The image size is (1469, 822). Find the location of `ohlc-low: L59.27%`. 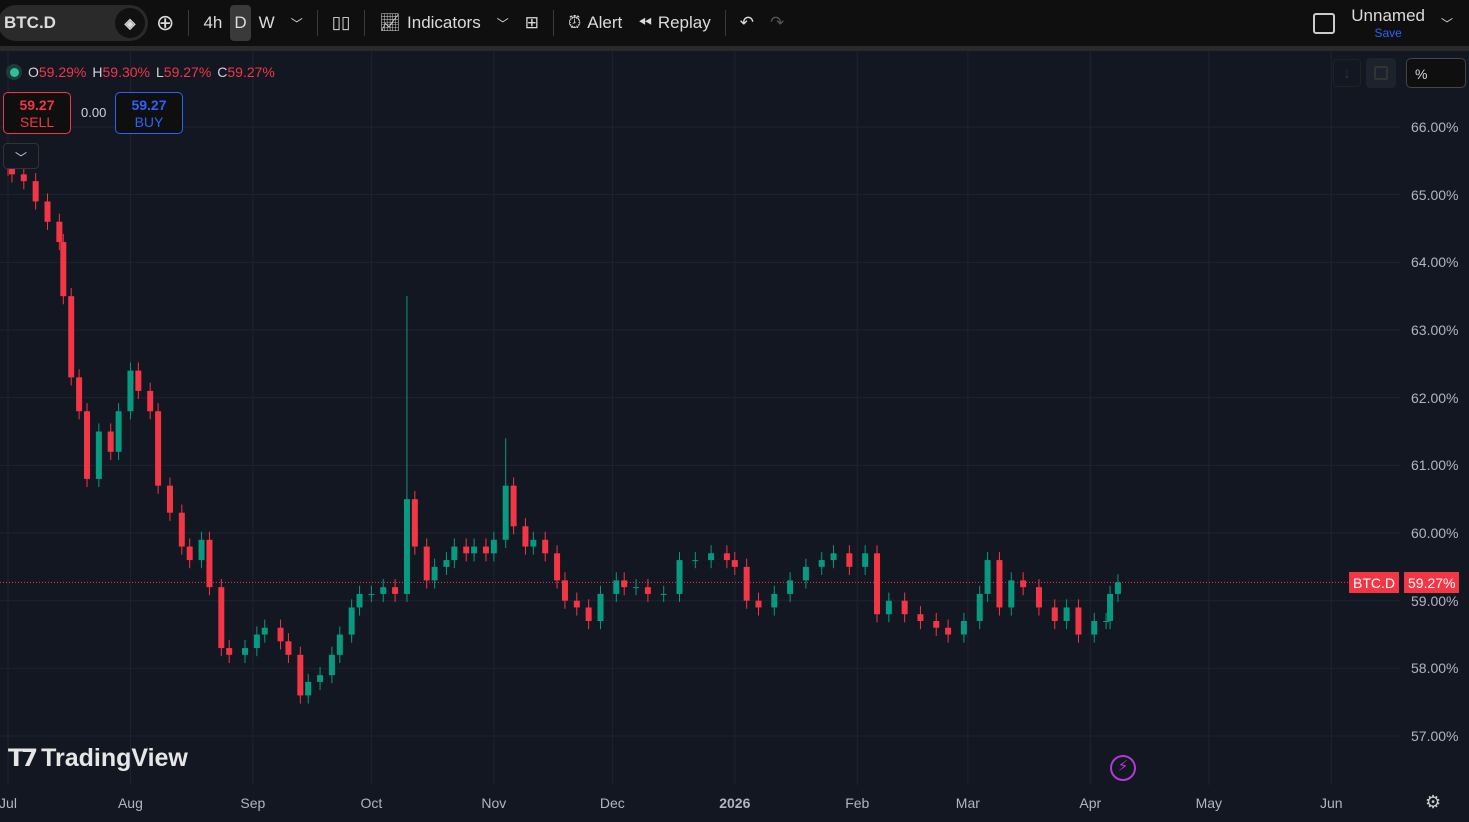

ohlc-low: L59.27% is located at coordinates (183, 72).